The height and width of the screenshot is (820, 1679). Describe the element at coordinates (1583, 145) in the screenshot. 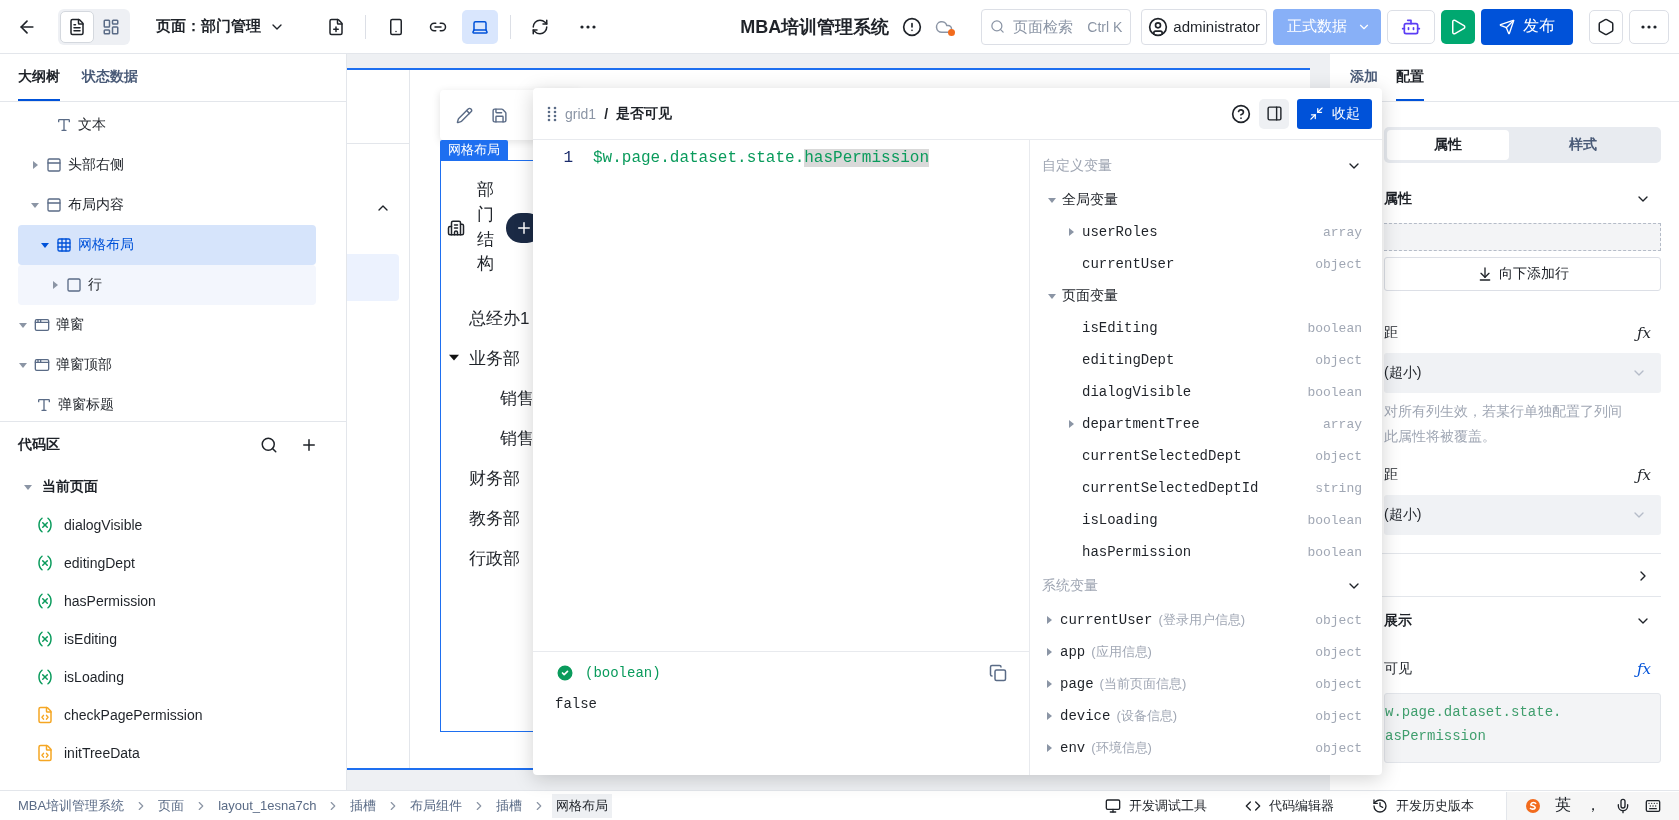

I see `segment-tab: 样式` at that location.